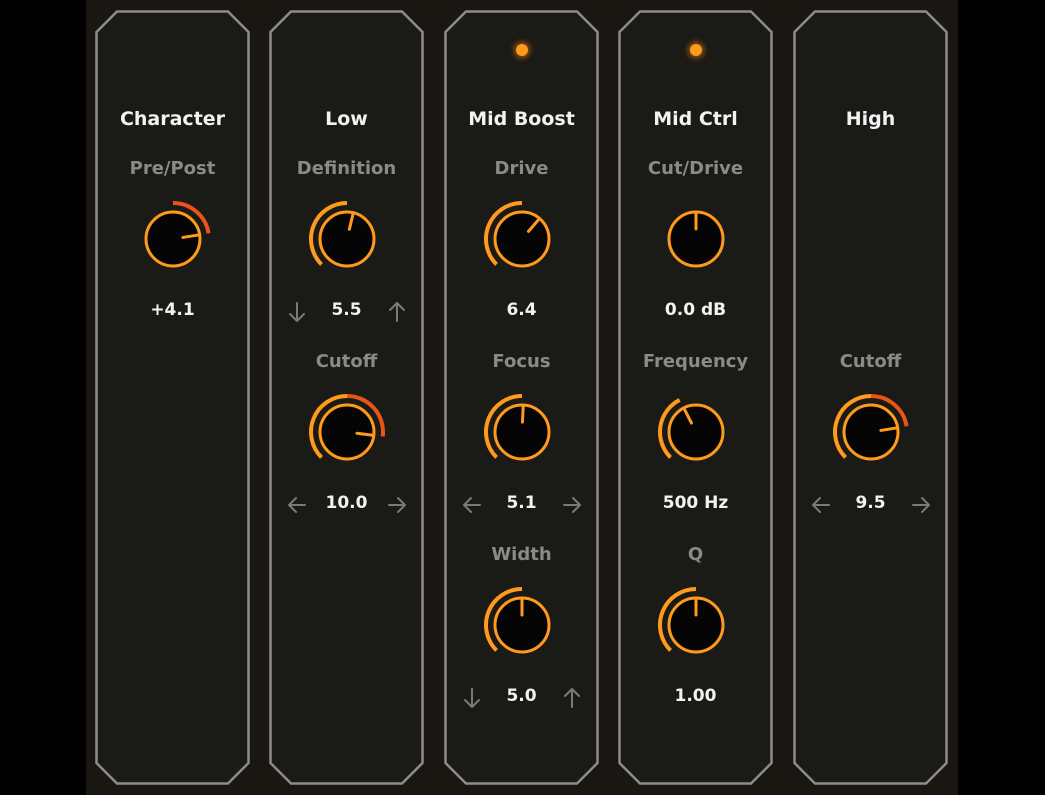  I want to click on focus-knob, so click(522, 432).